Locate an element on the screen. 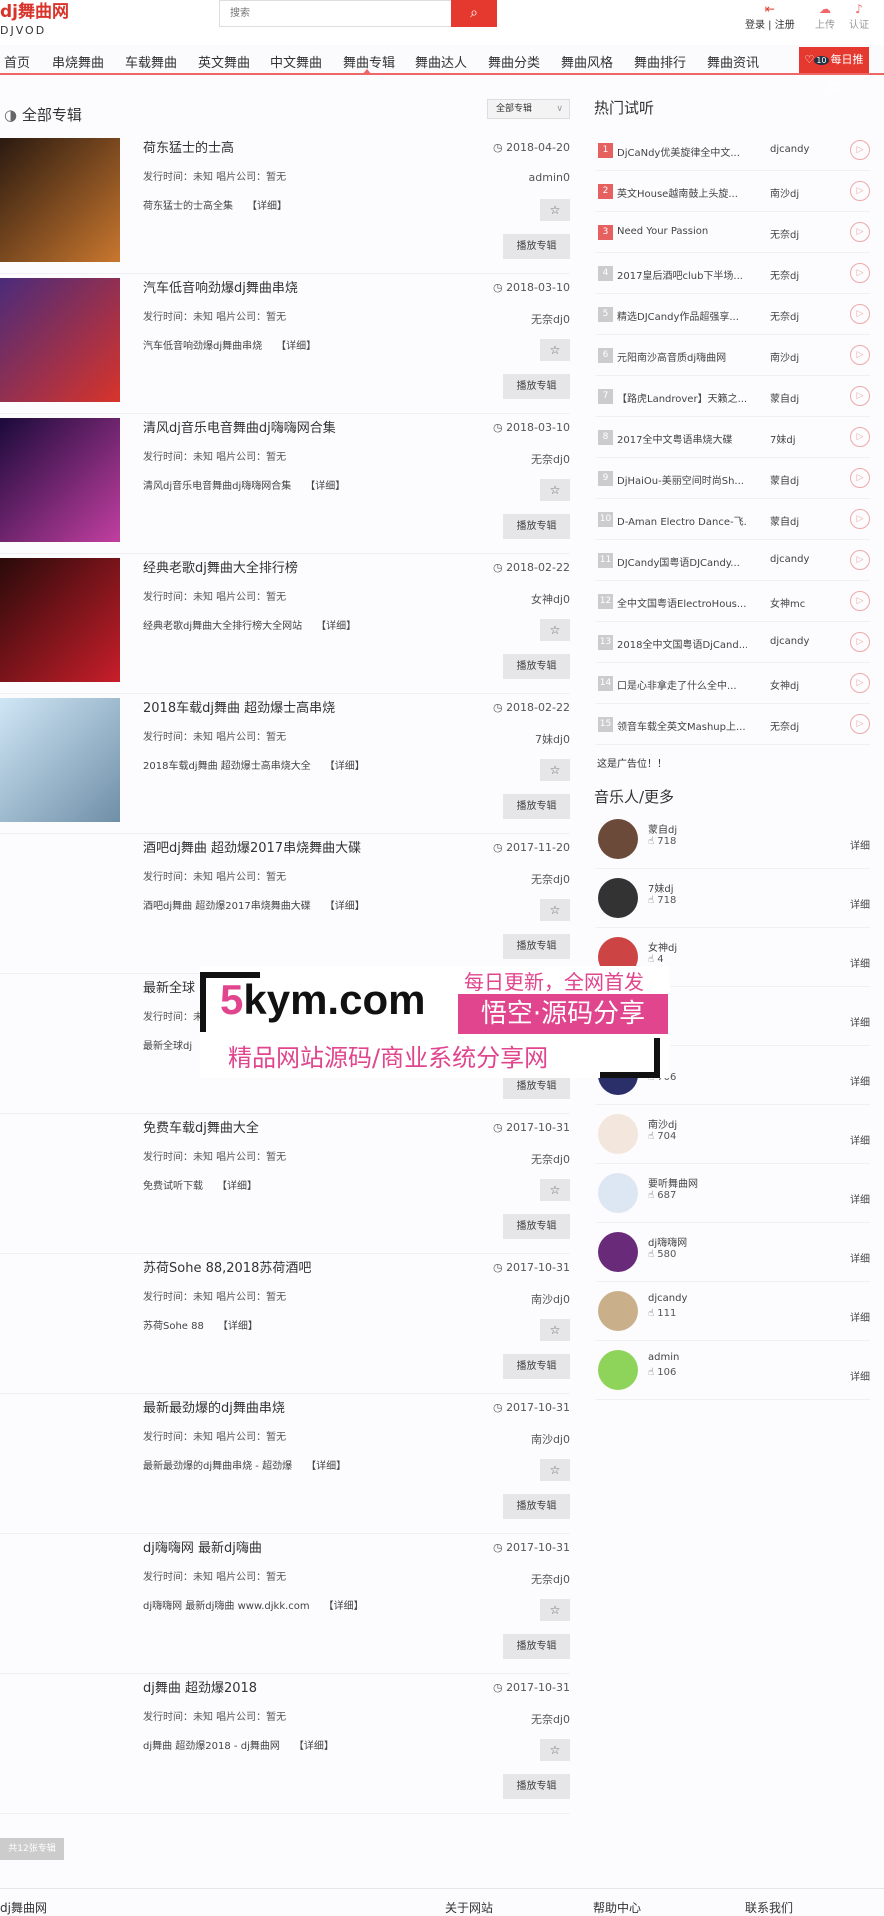  nav-item: 中文舞曲 is located at coordinates (296, 61).